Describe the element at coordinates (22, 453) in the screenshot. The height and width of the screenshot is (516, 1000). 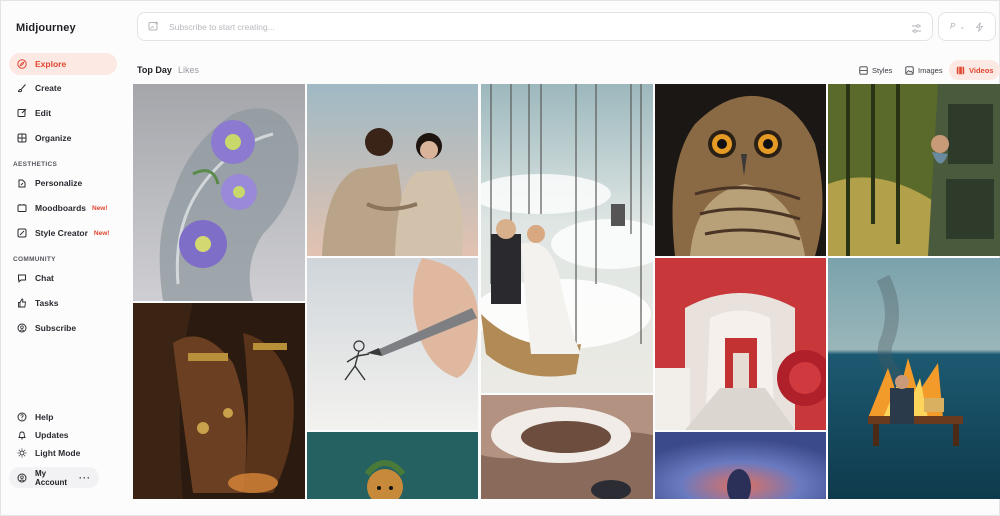
I see `sun-icon` at that location.